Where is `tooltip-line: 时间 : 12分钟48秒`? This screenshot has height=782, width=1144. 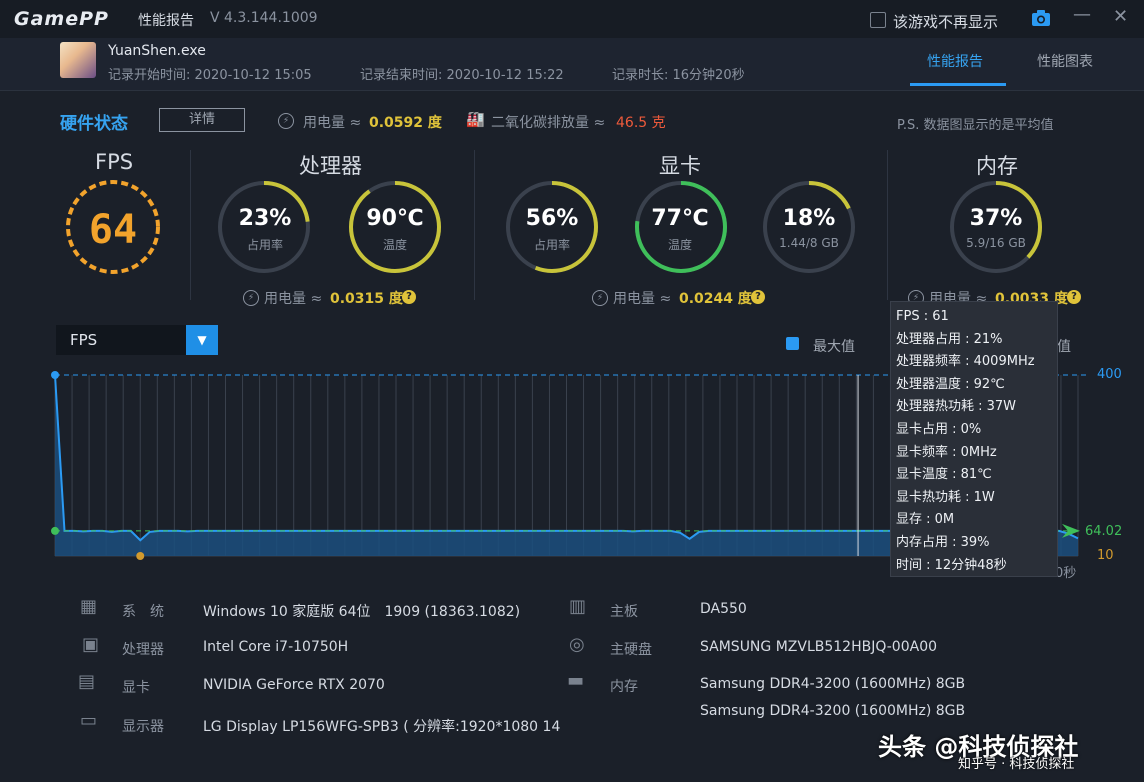 tooltip-line: 时间 : 12分钟48秒 is located at coordinates (951, 565).